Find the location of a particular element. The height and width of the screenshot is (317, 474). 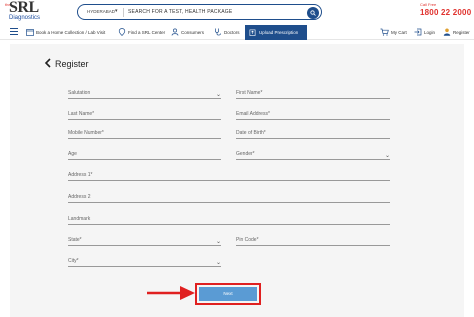

address2-field: Address 2 is located at coordinates (229, 197).